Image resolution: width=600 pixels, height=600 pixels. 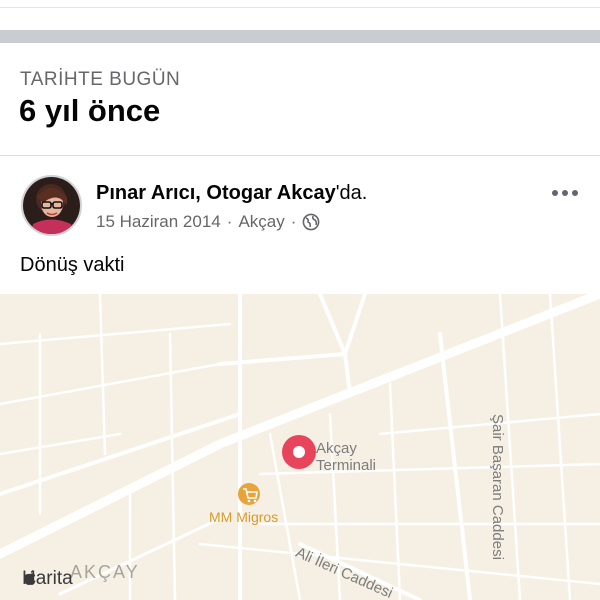 I want to click on apple-logo-icon, so click(x=29, y=577).